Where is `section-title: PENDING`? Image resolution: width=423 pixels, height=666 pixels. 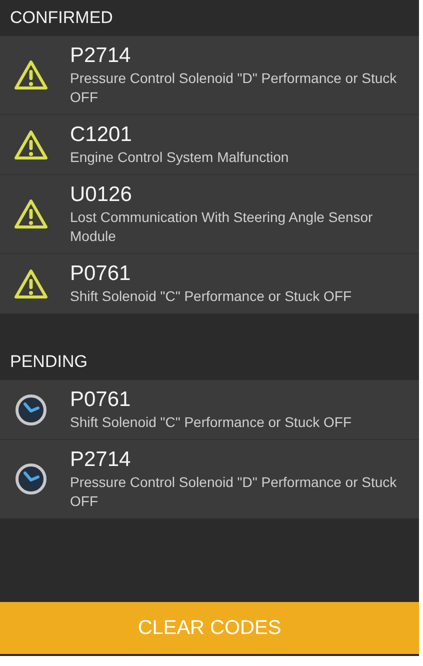 section-title: PENDING is located at coordinates (49, 362).